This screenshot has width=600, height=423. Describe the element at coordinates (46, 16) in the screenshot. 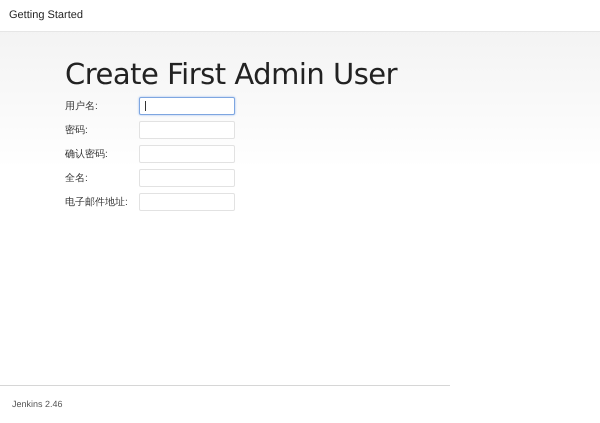

I see `header-title: Getting Started` at that location.